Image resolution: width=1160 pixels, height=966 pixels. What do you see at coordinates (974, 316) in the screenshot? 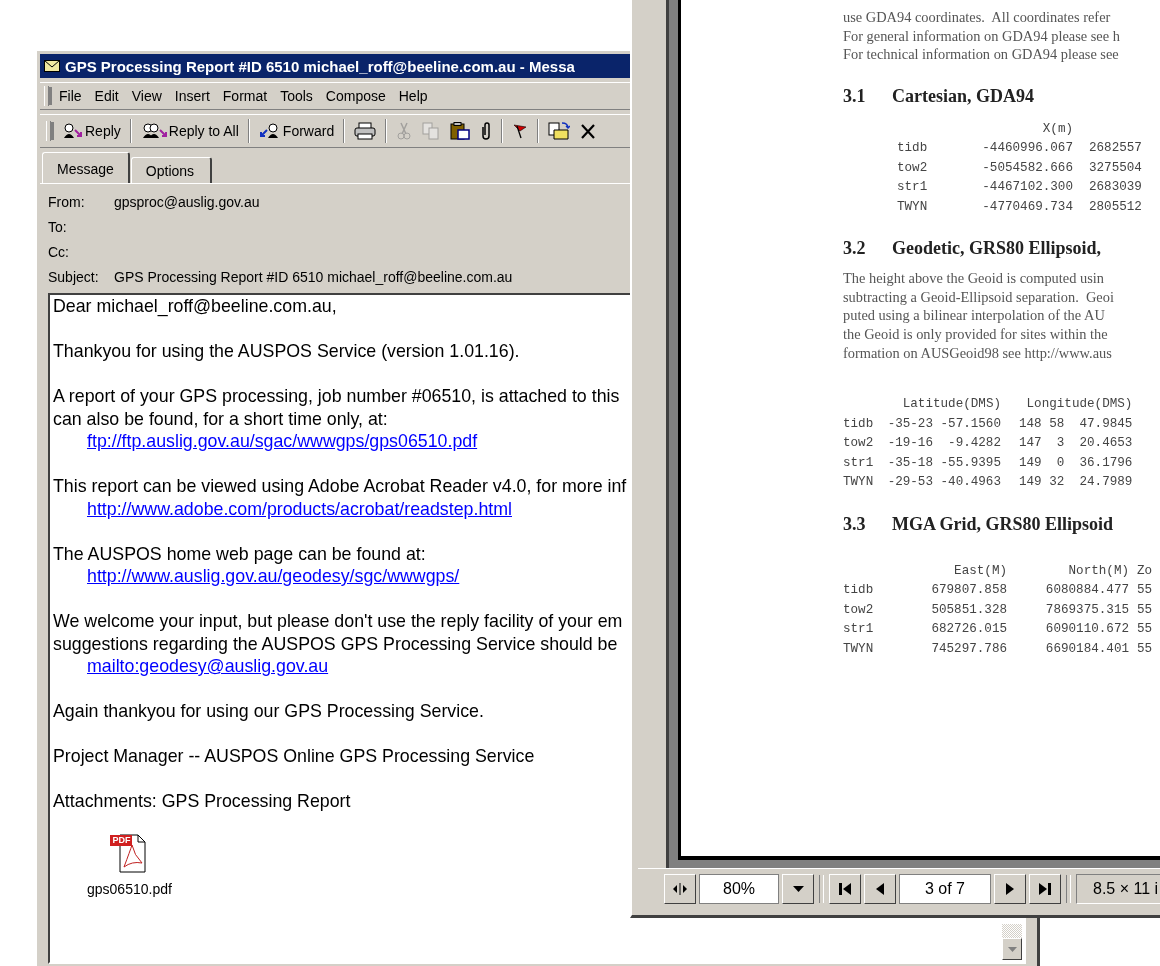
I see `page-text: puted using a bilinear interpolation of the AU` at bounding box center [974, 316].